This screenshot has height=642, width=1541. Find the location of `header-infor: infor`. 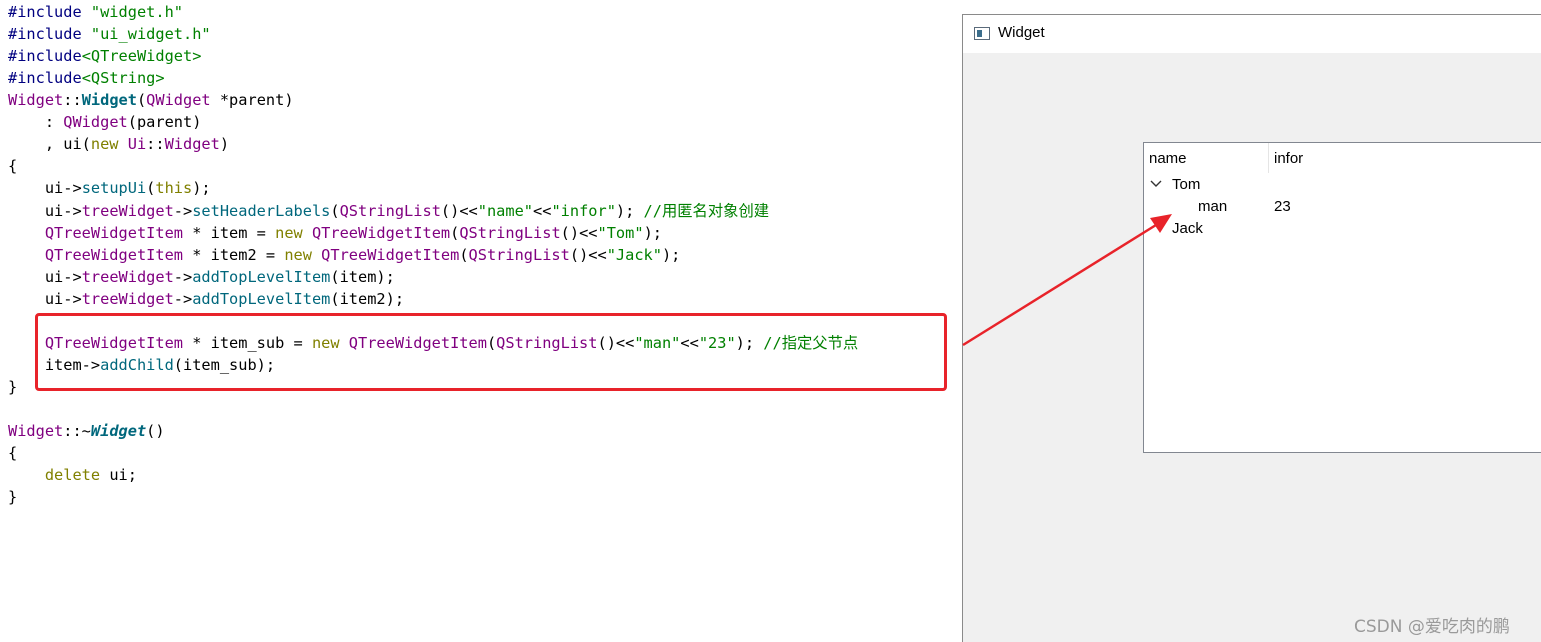

header-infor: infor is located at coordinates (1288, 158).